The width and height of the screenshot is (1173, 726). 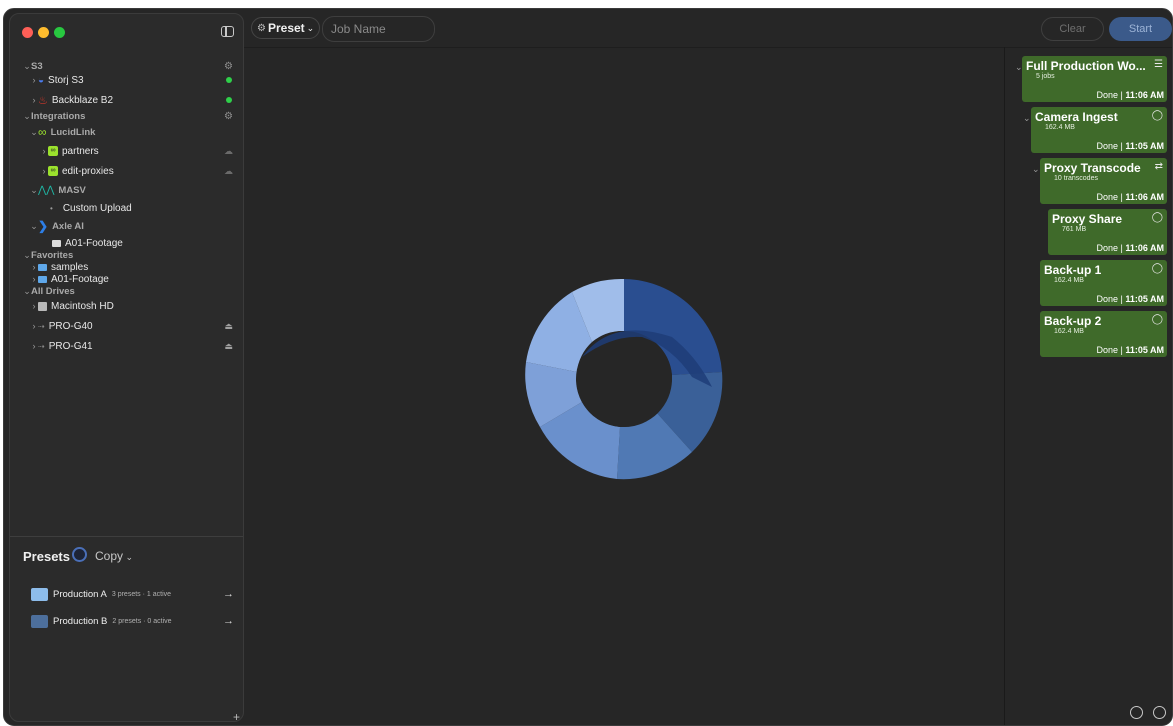 I want to click on presets-title: Presets, so click(x=46, y=556).